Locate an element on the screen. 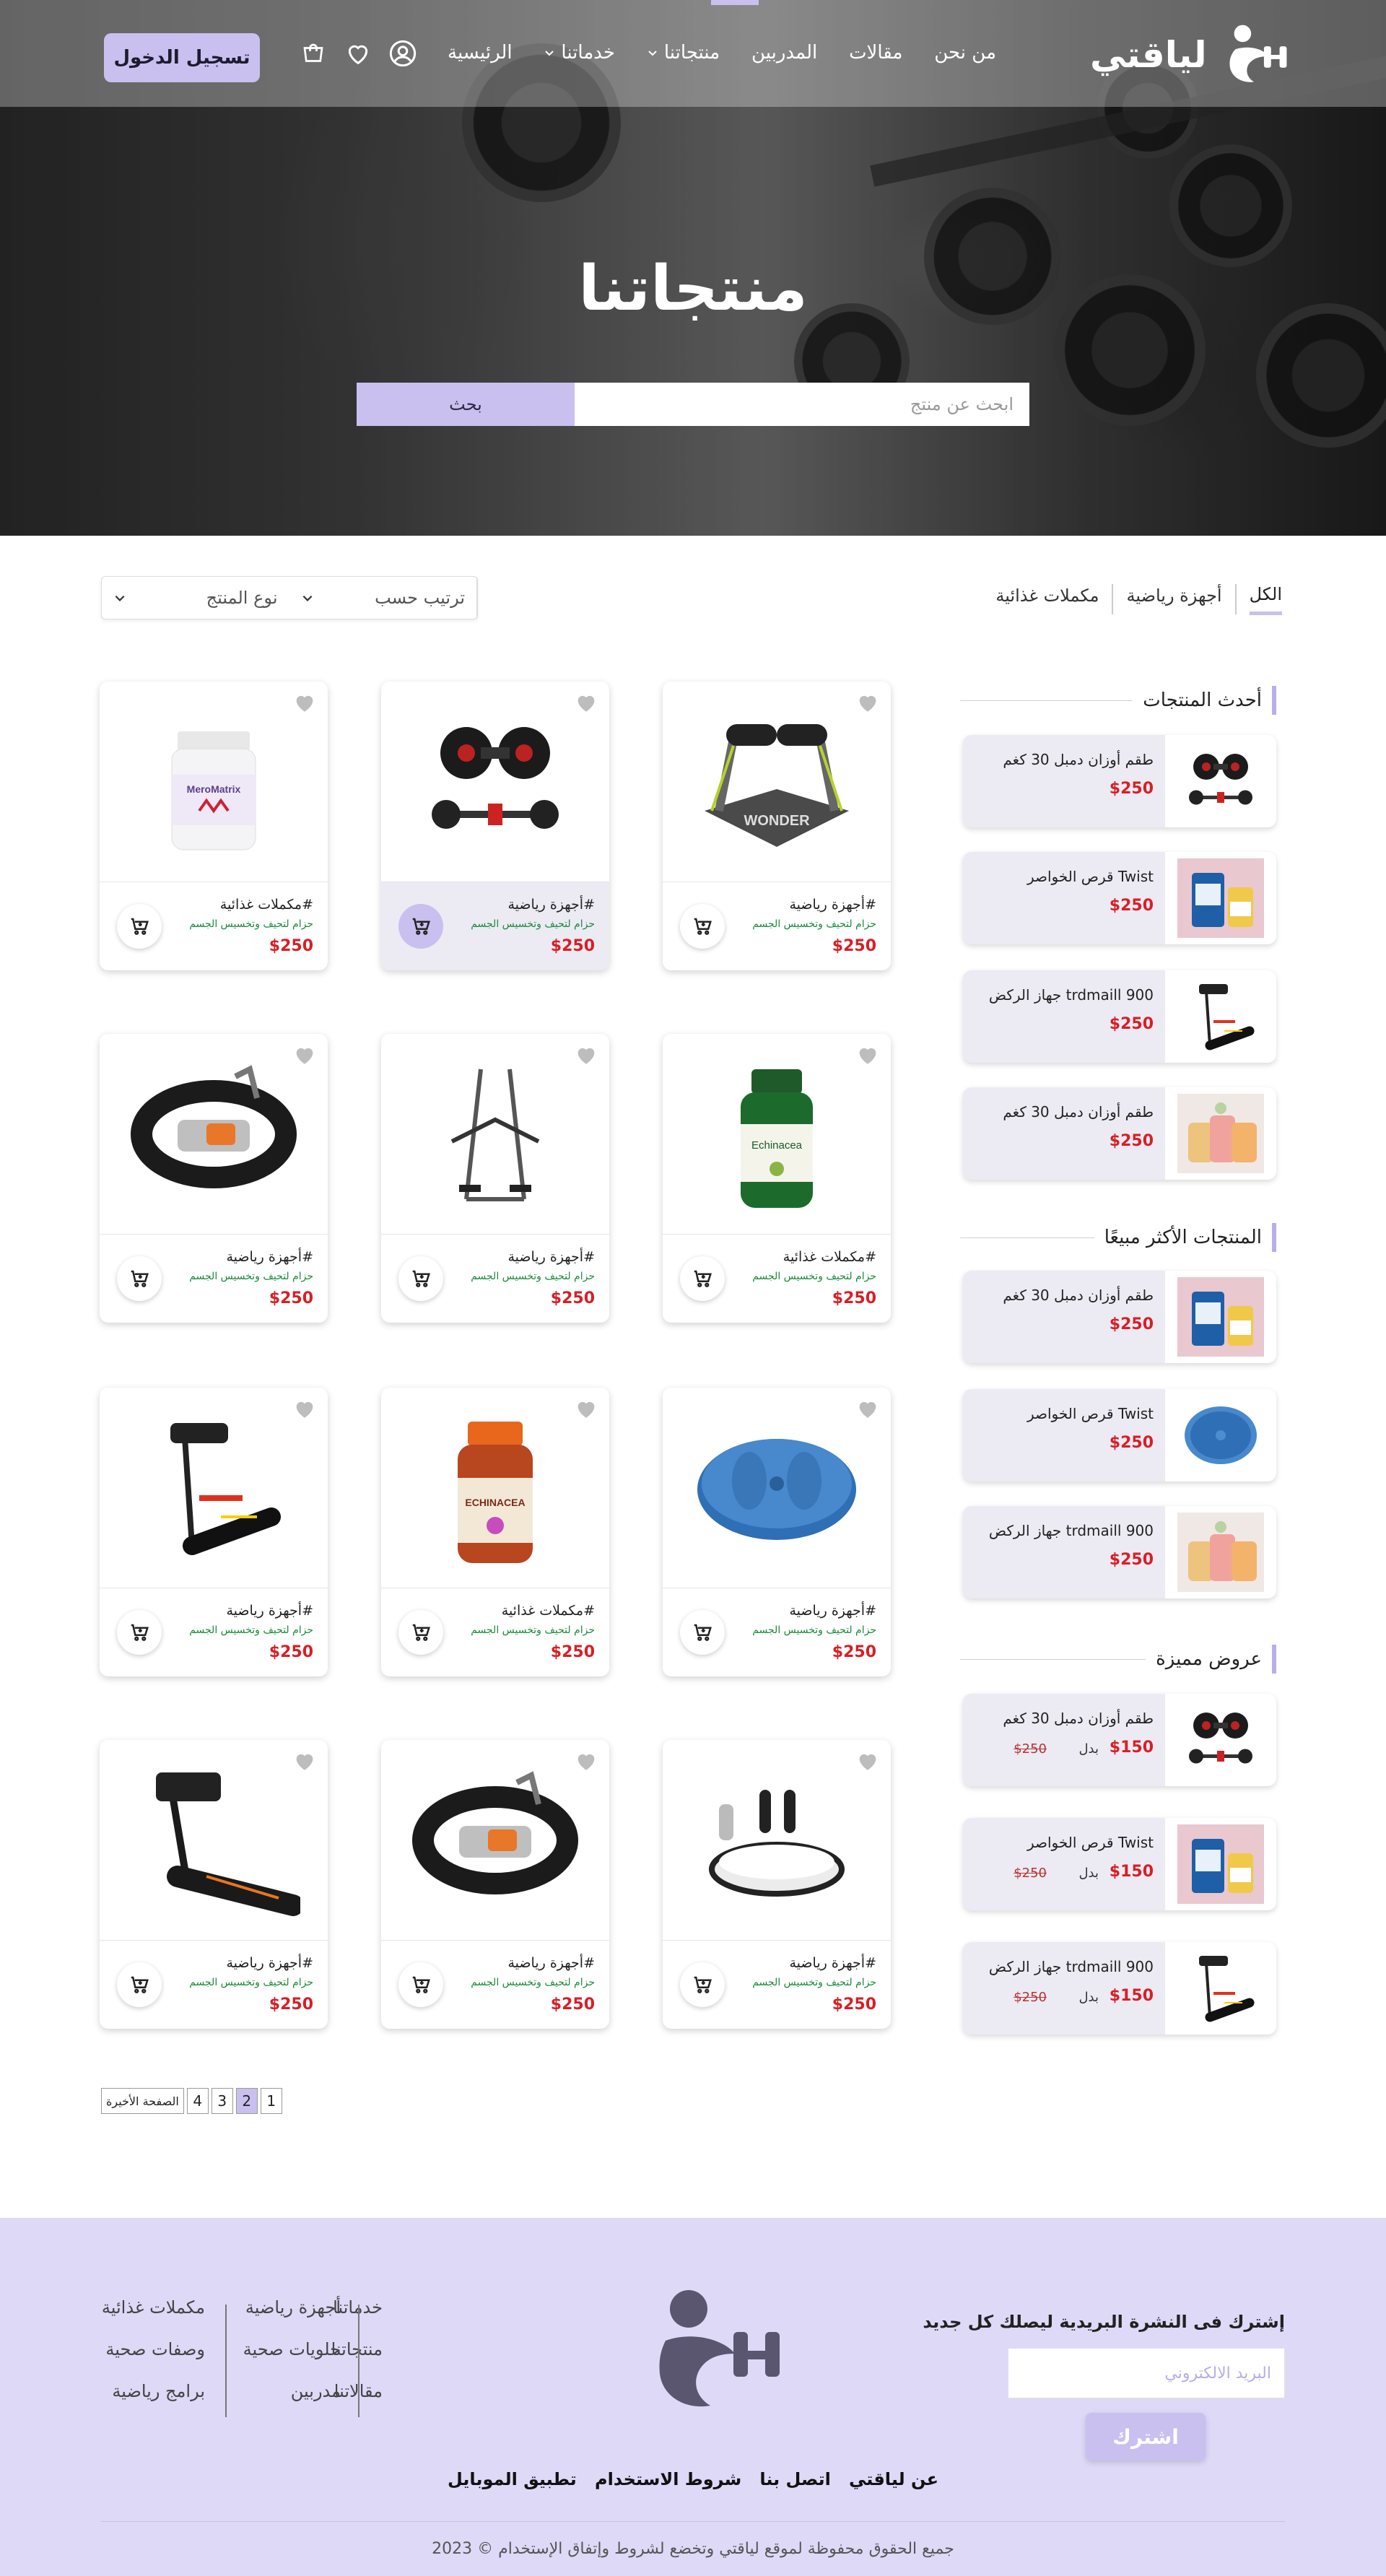 Image resolution: width=1386 pixels, height=2576 pixels. menu-item-products: منتجاتنا is located at coordinates (683, 53).